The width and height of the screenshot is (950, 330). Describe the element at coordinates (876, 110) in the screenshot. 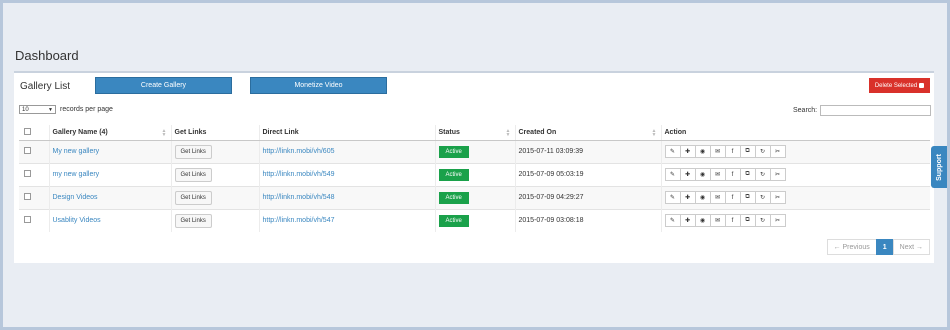

I see `search-input` at that location.